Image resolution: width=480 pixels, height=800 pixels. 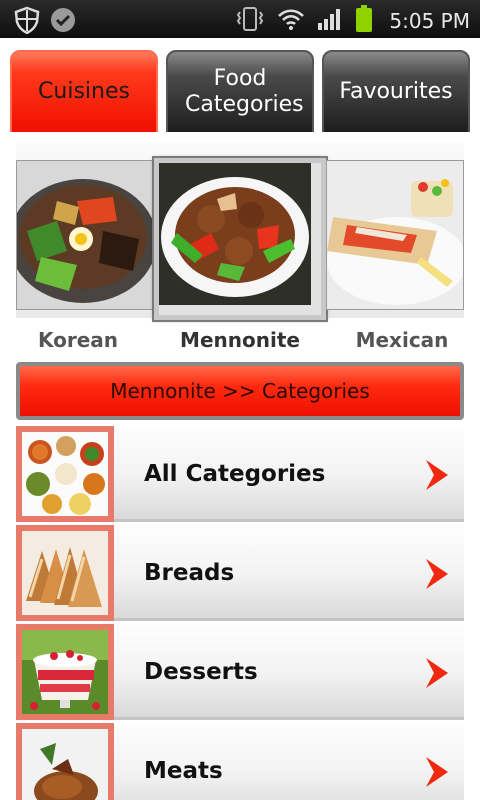 I want to click on list-item-label: Desserts, so click(x=201, y=672).